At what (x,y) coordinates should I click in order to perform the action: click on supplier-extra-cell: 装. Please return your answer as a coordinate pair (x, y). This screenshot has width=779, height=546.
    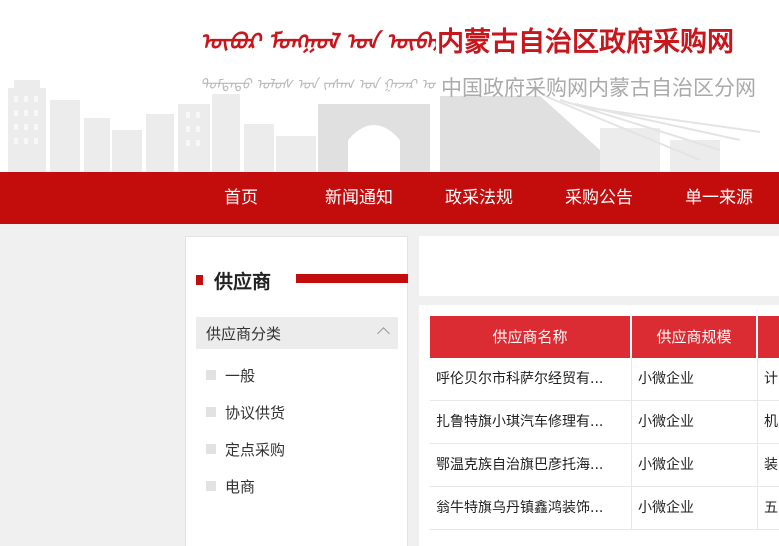
    Looking at the image, I should click on (771, 465).